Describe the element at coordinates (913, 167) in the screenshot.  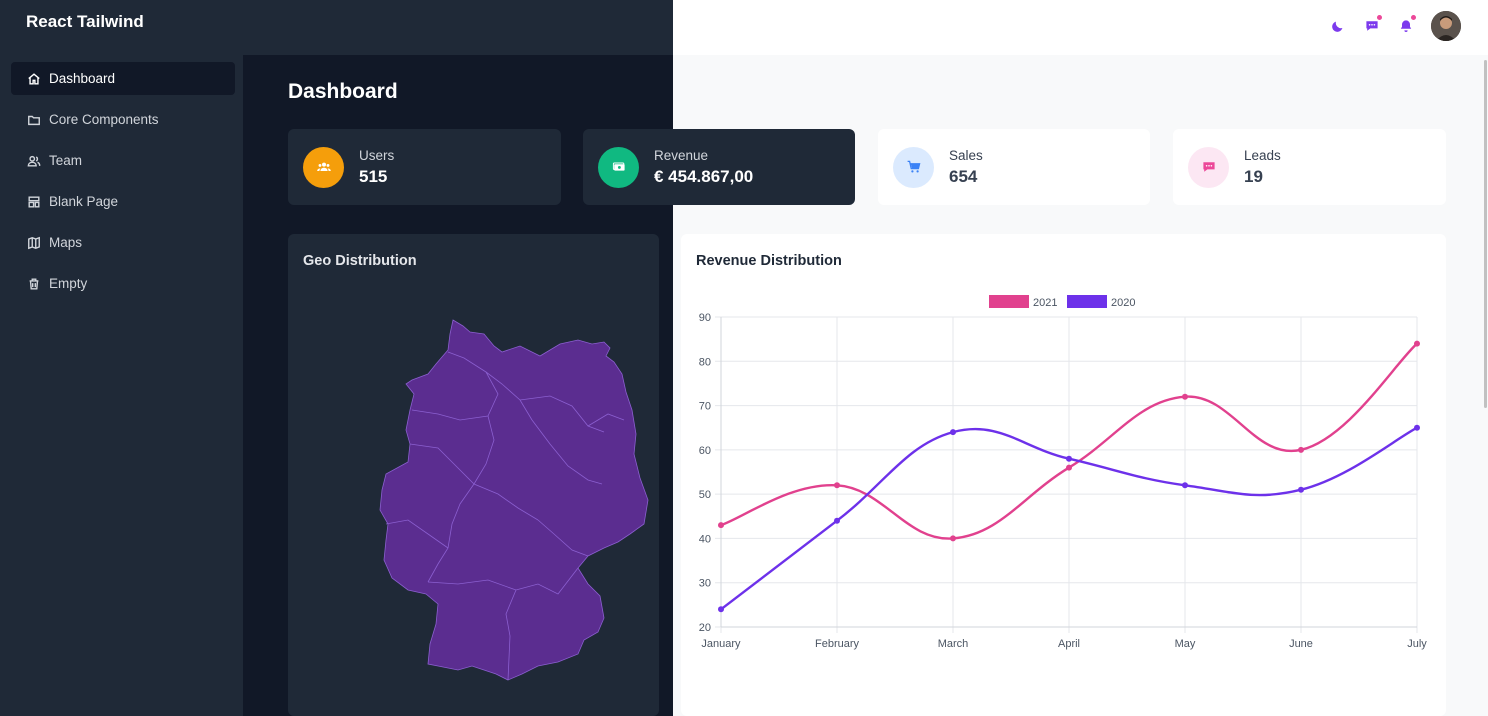
I see `cart-icon` at that location.